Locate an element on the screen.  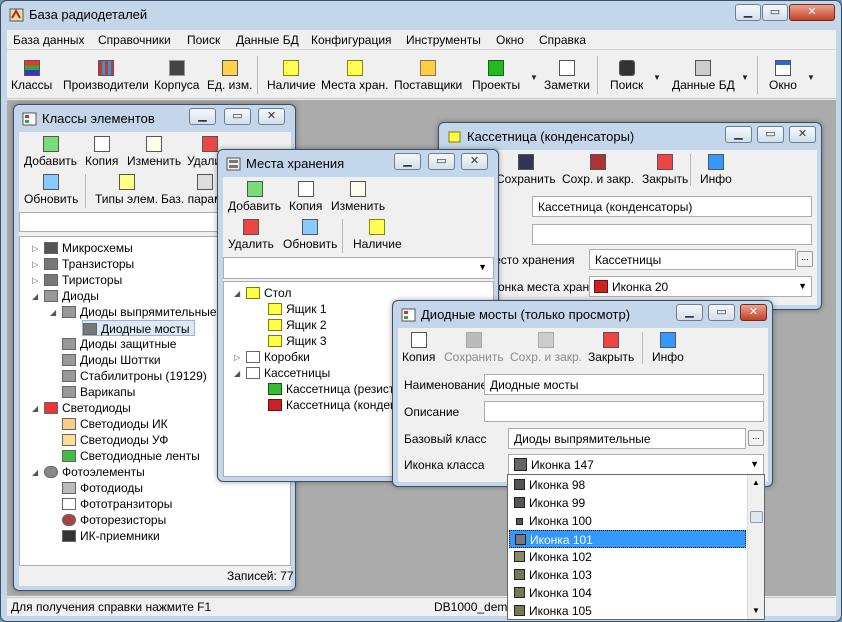
toolbar-window-button: Окно is located at coordinates (783, 76).